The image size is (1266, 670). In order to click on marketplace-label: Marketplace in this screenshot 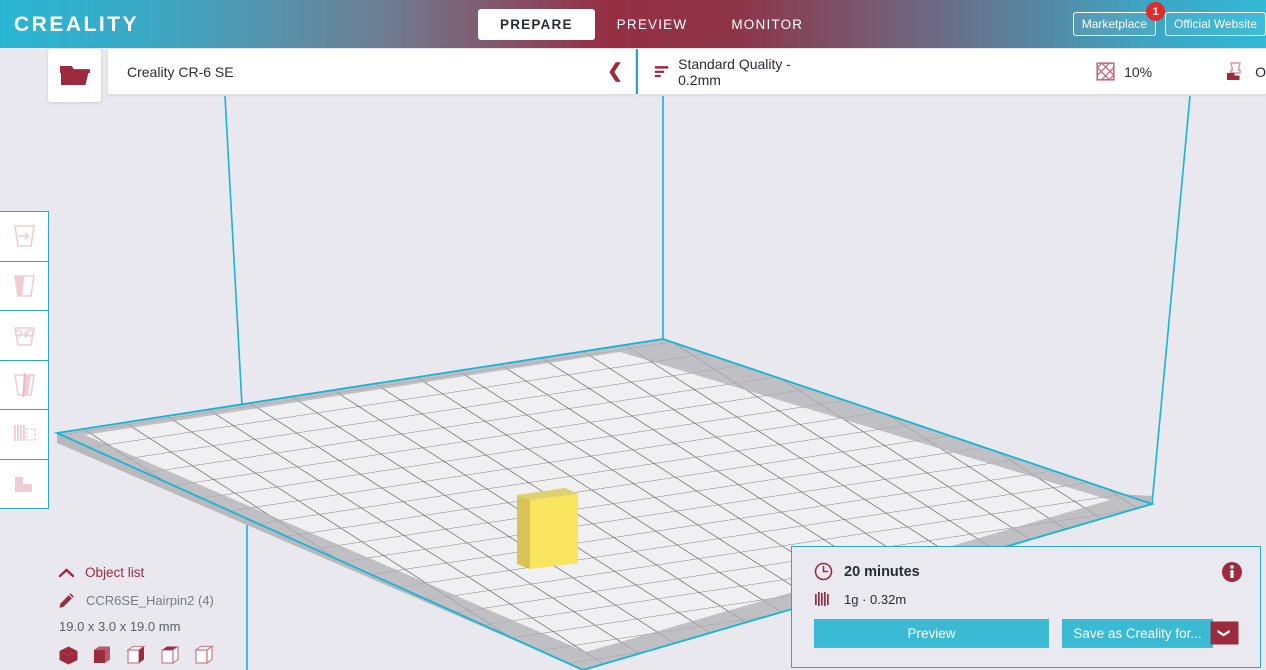, I will do `click(1114, 24)`.